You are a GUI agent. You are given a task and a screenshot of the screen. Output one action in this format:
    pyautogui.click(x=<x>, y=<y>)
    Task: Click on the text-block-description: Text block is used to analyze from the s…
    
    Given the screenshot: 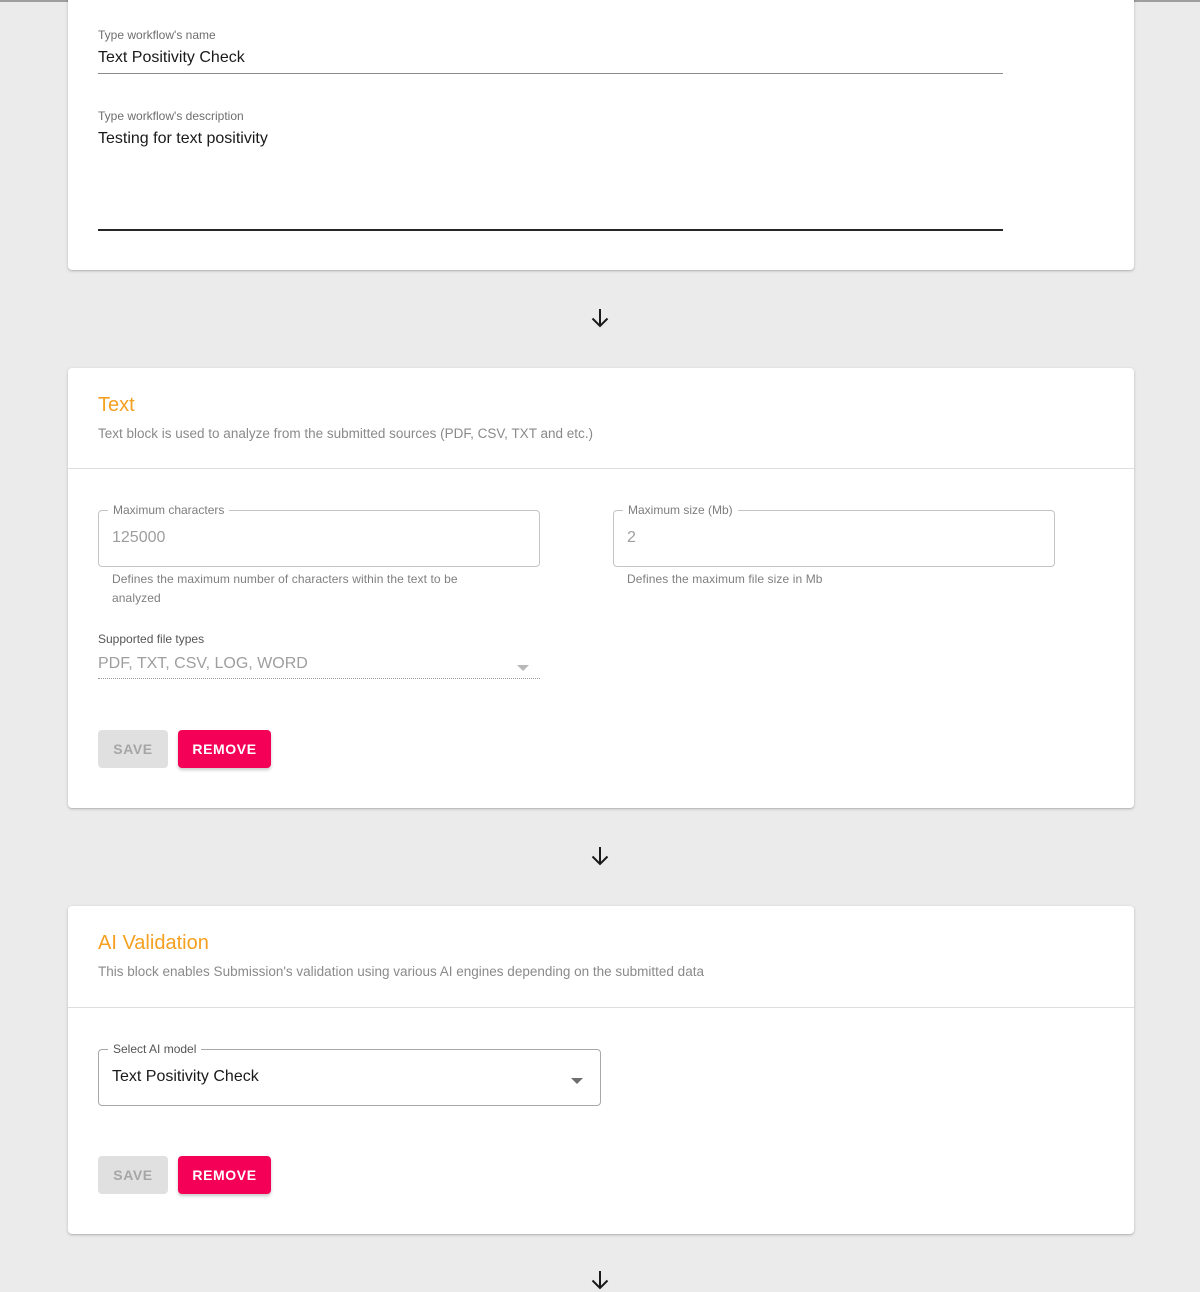 What is the action you would take?
    pyautogui.click(x=345, y=433)
    